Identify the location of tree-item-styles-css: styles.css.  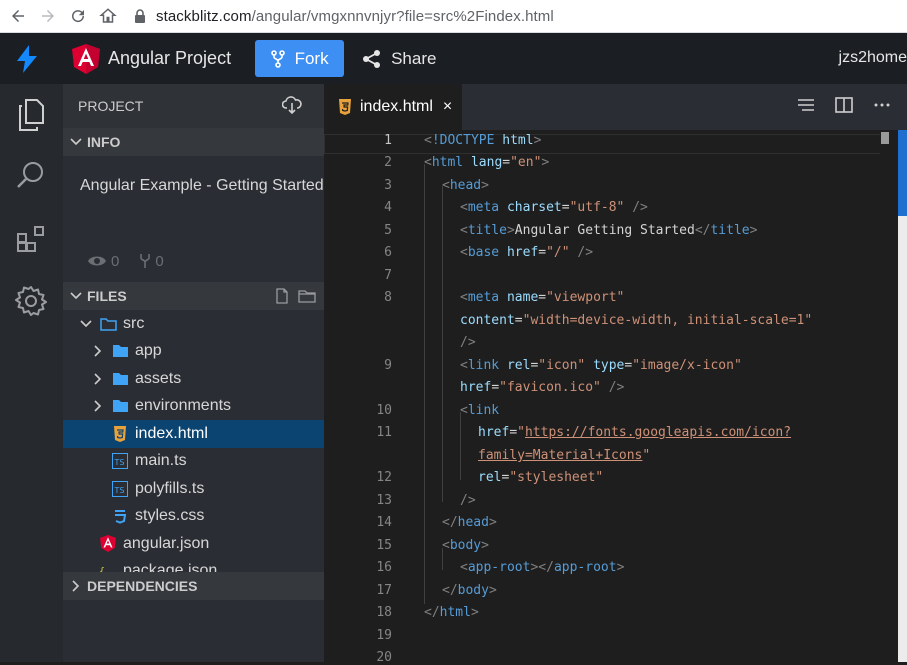
(193, 517).